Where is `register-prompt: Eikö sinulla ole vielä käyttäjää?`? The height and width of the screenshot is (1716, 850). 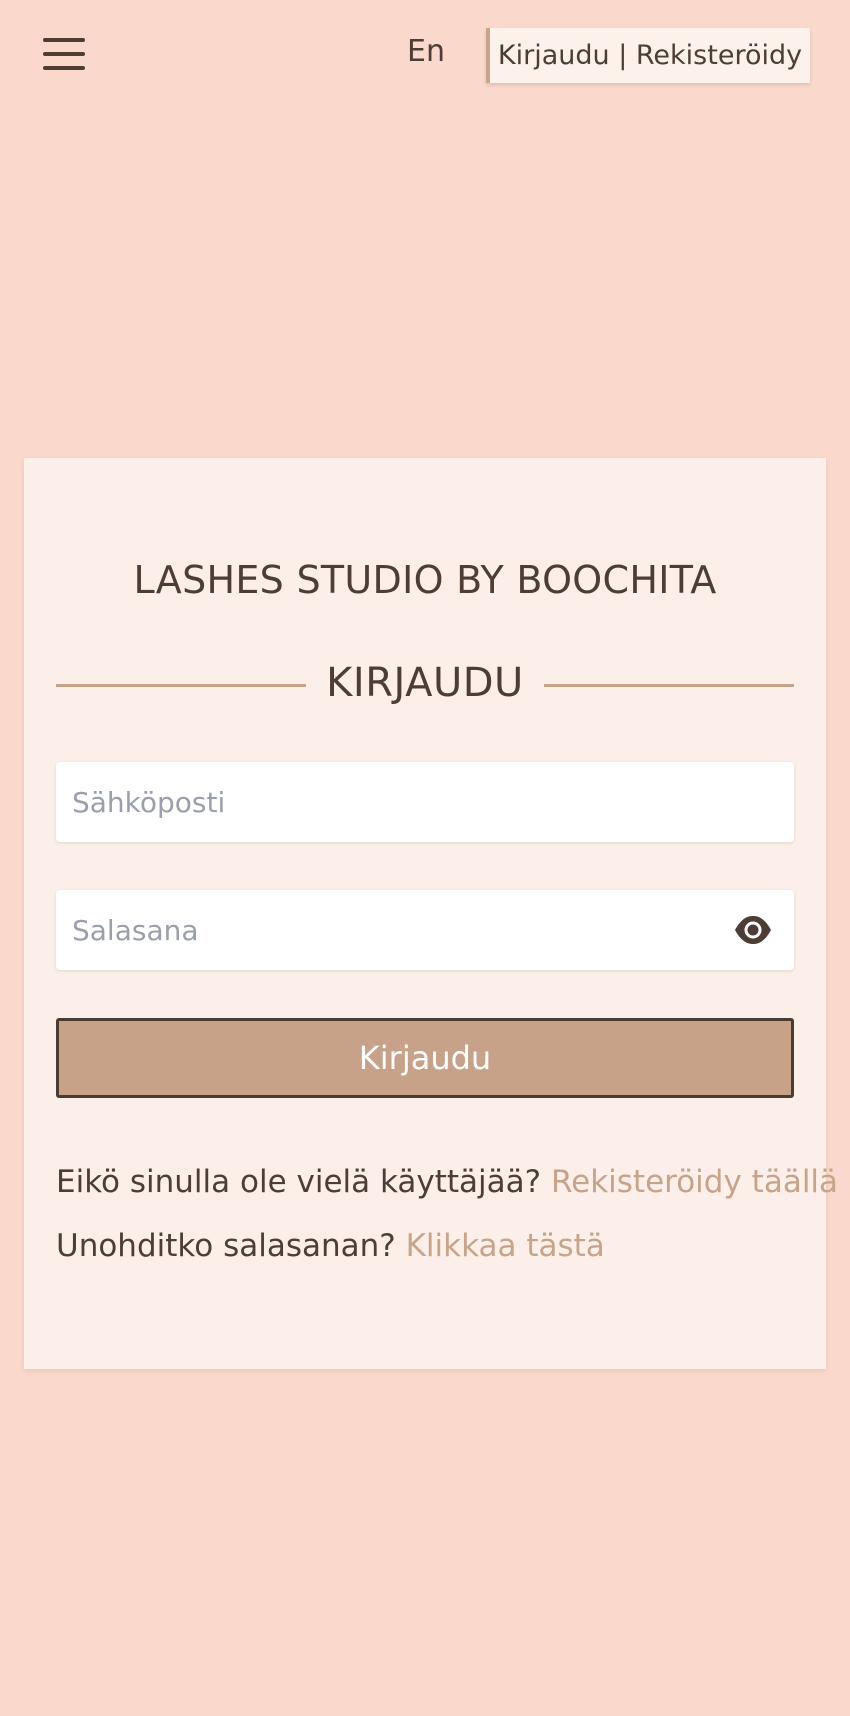
register-prompt: Eikö sinulla ole vielä käyttäjää? is located at coordinates (299, 1182).